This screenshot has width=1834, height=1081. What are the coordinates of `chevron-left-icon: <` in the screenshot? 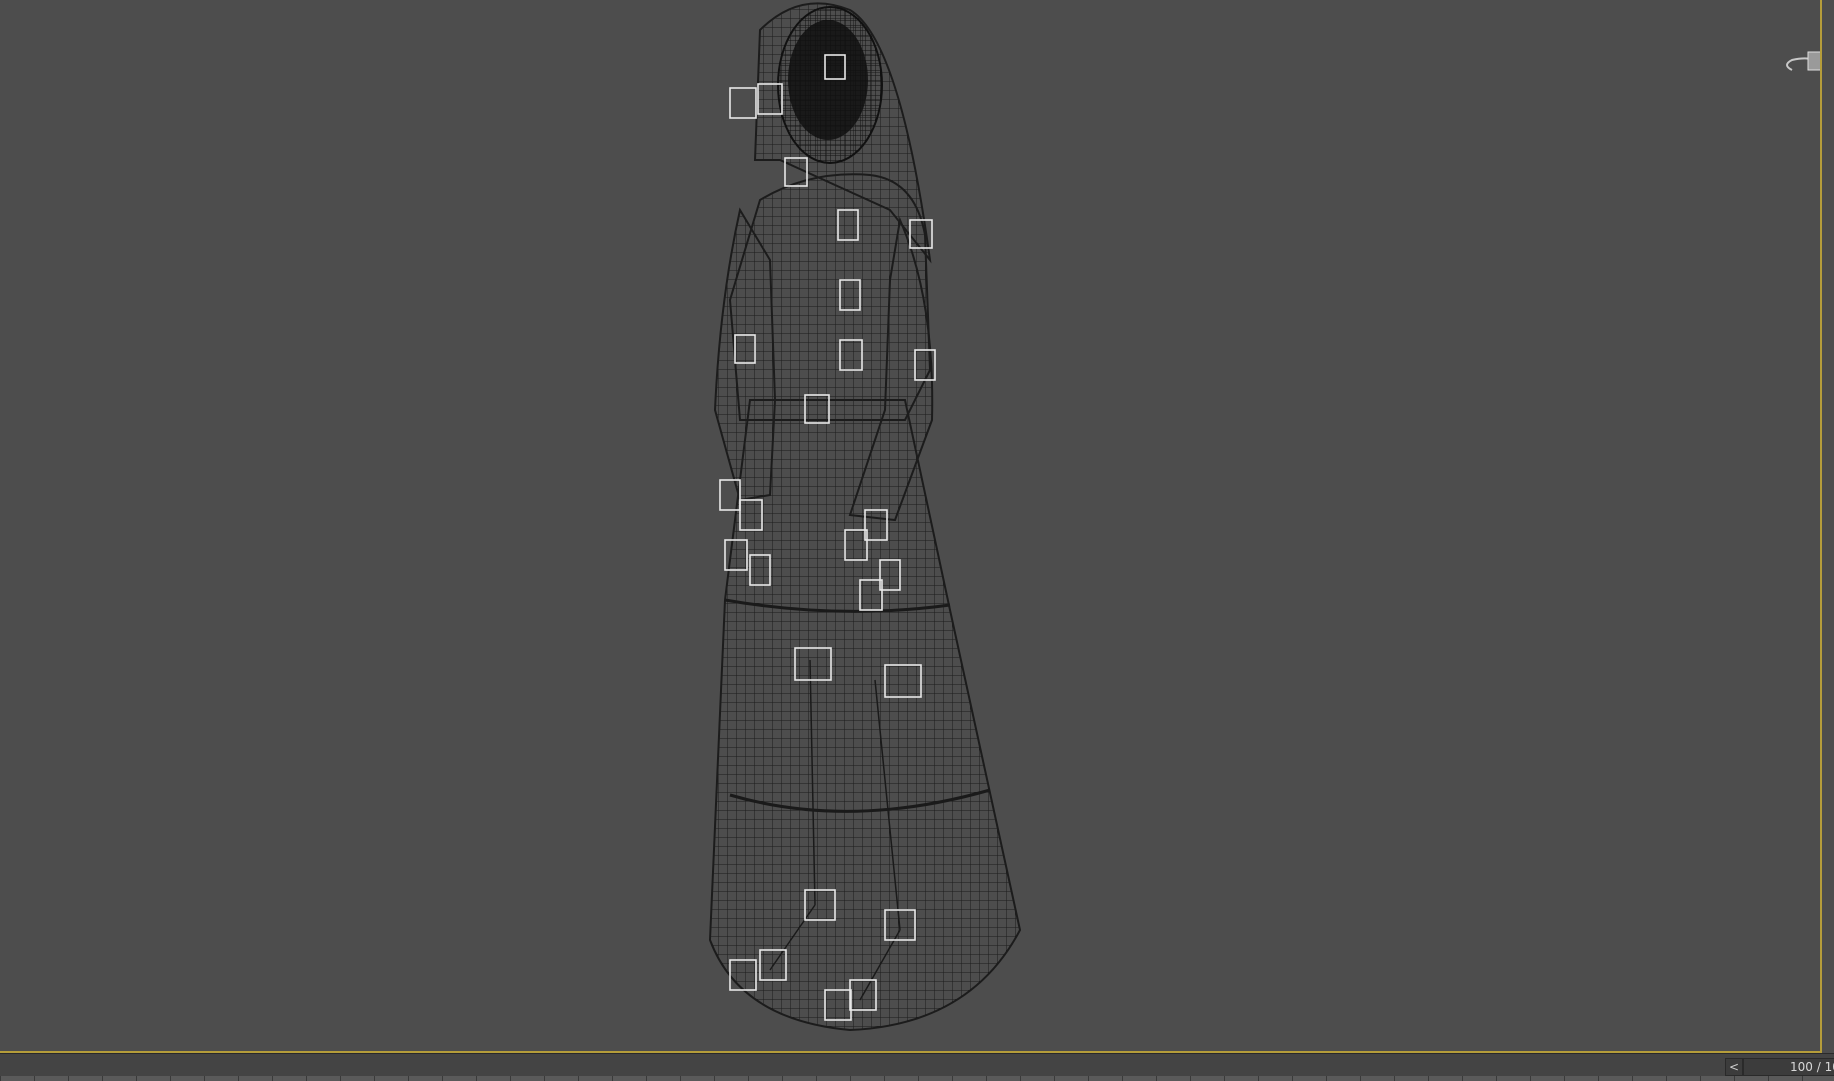 It's located at (1734, 1067).